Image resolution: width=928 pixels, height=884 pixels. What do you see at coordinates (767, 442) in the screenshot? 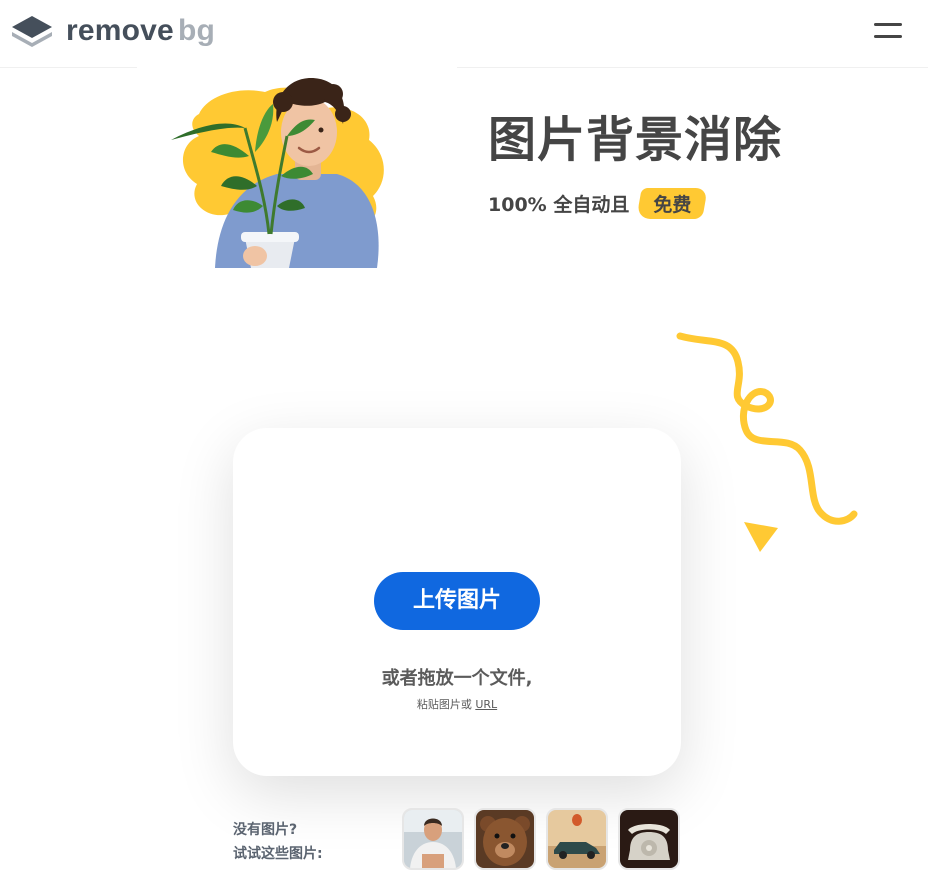
I see `squiggle-decoration-icon` at bounding box center [767, 442].